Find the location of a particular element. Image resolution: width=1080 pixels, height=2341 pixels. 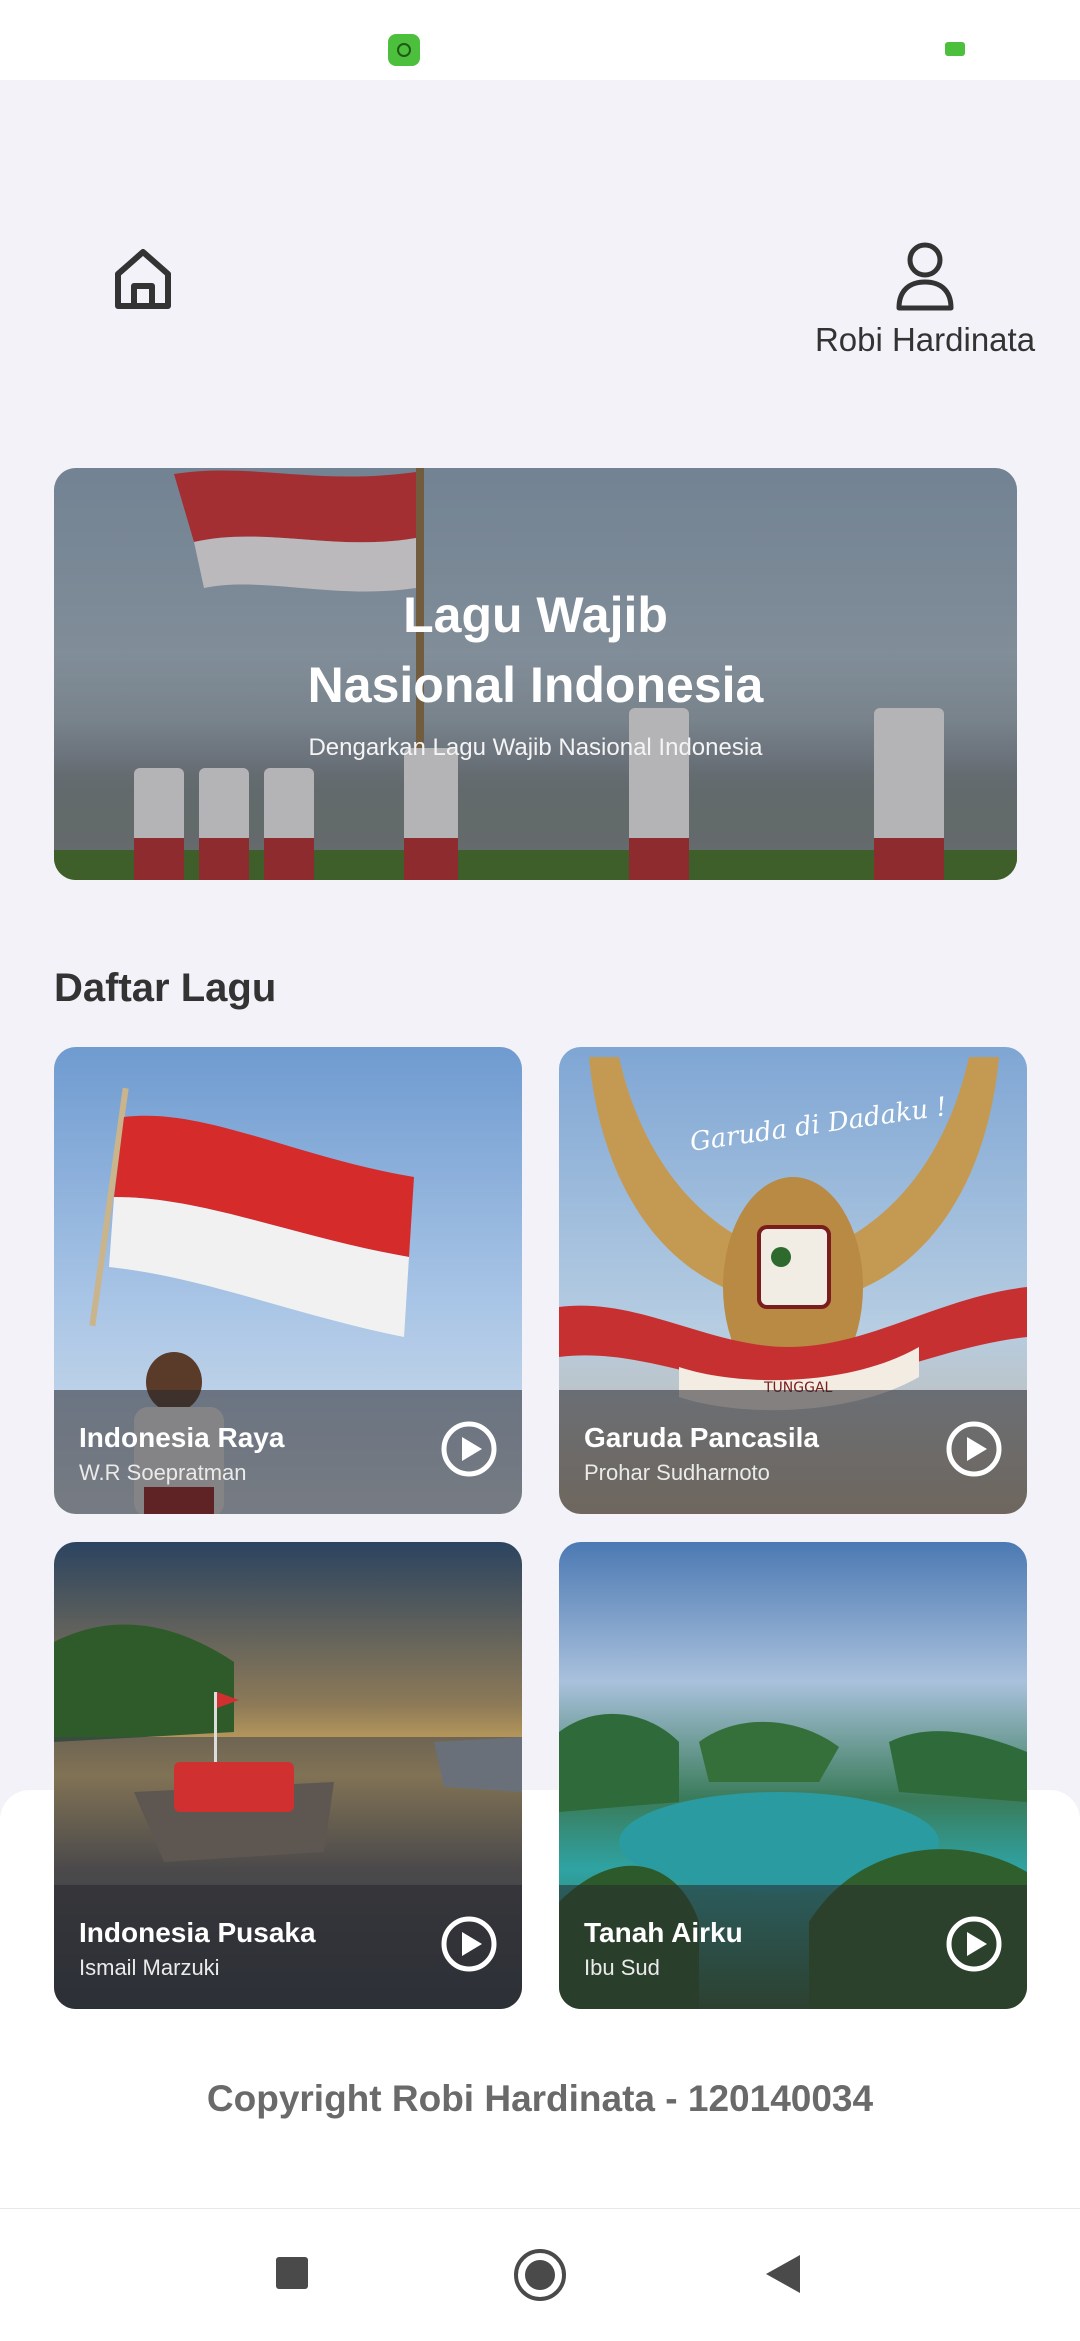

home-button is located at coordinates (143, 279).